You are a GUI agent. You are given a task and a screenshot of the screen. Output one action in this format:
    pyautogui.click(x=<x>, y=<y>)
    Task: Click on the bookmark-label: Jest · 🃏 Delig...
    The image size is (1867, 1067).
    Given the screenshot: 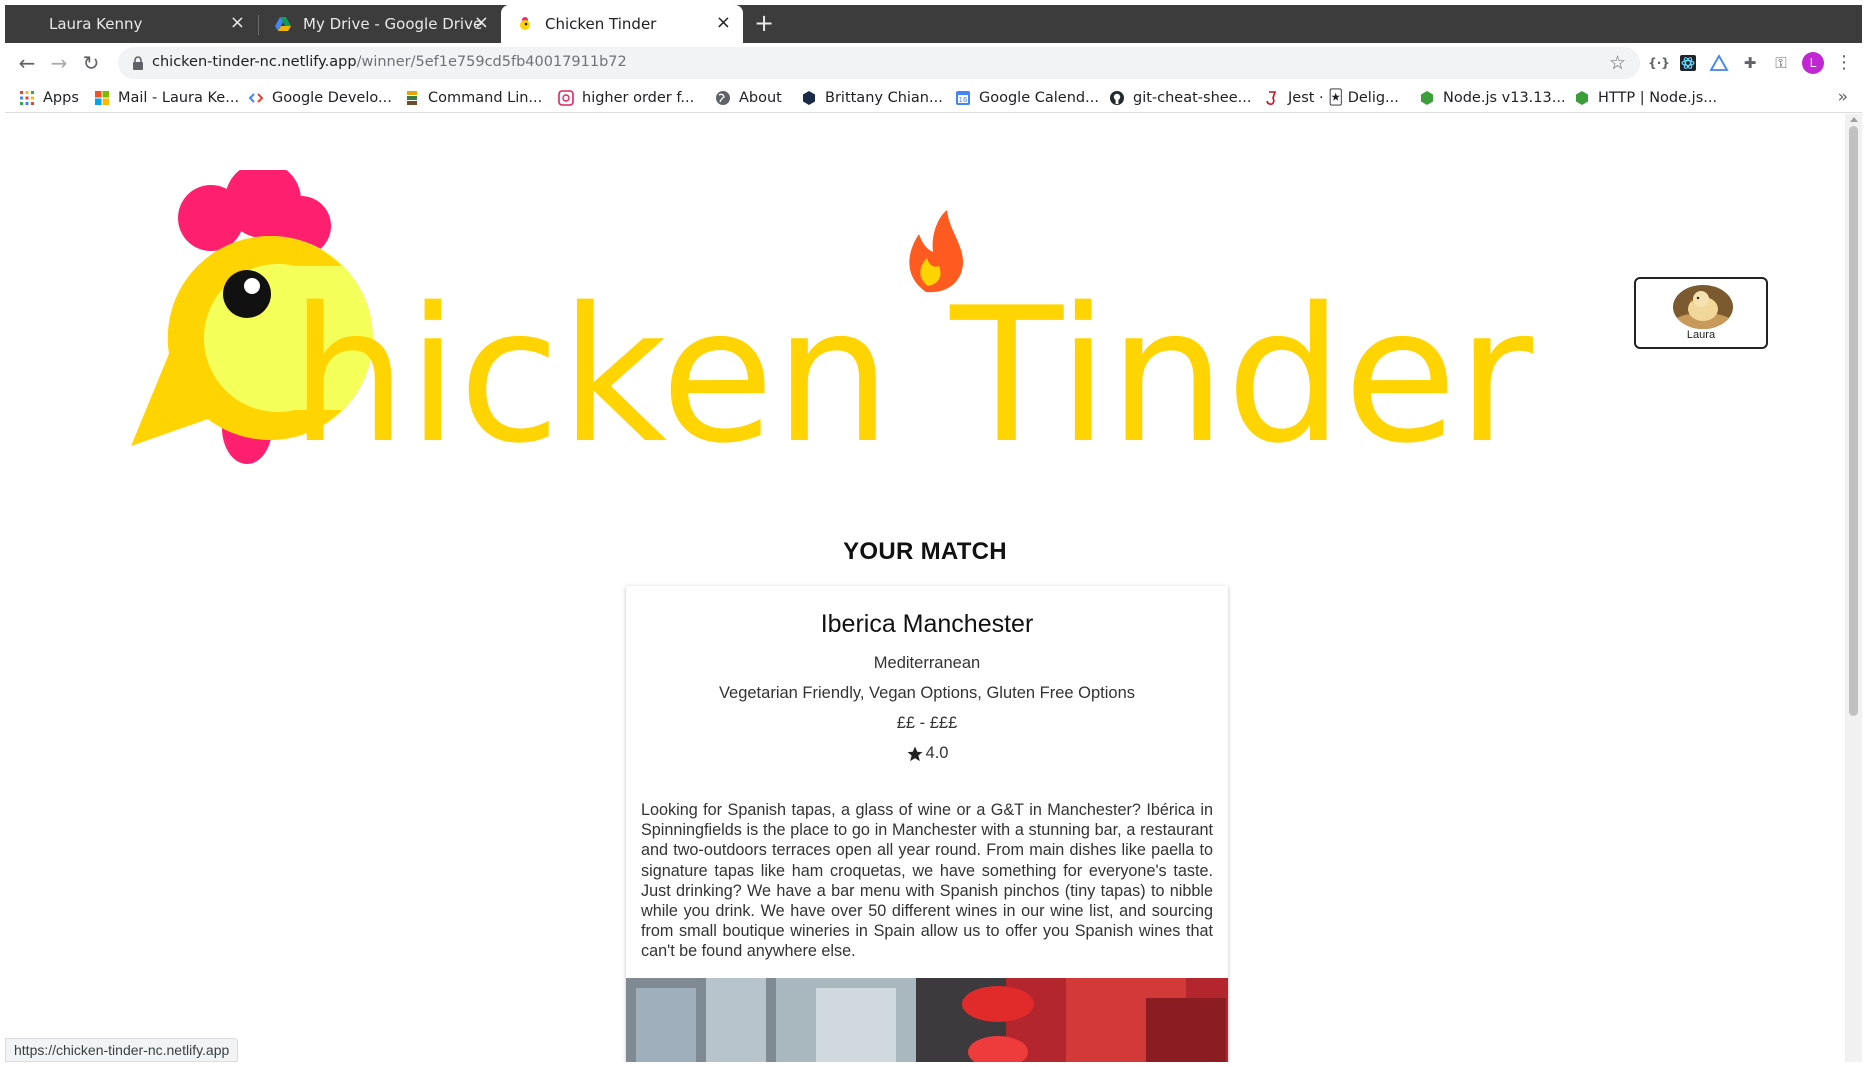 What is the action you would take?
    pyautogui.click(x=1343, y=98)
    